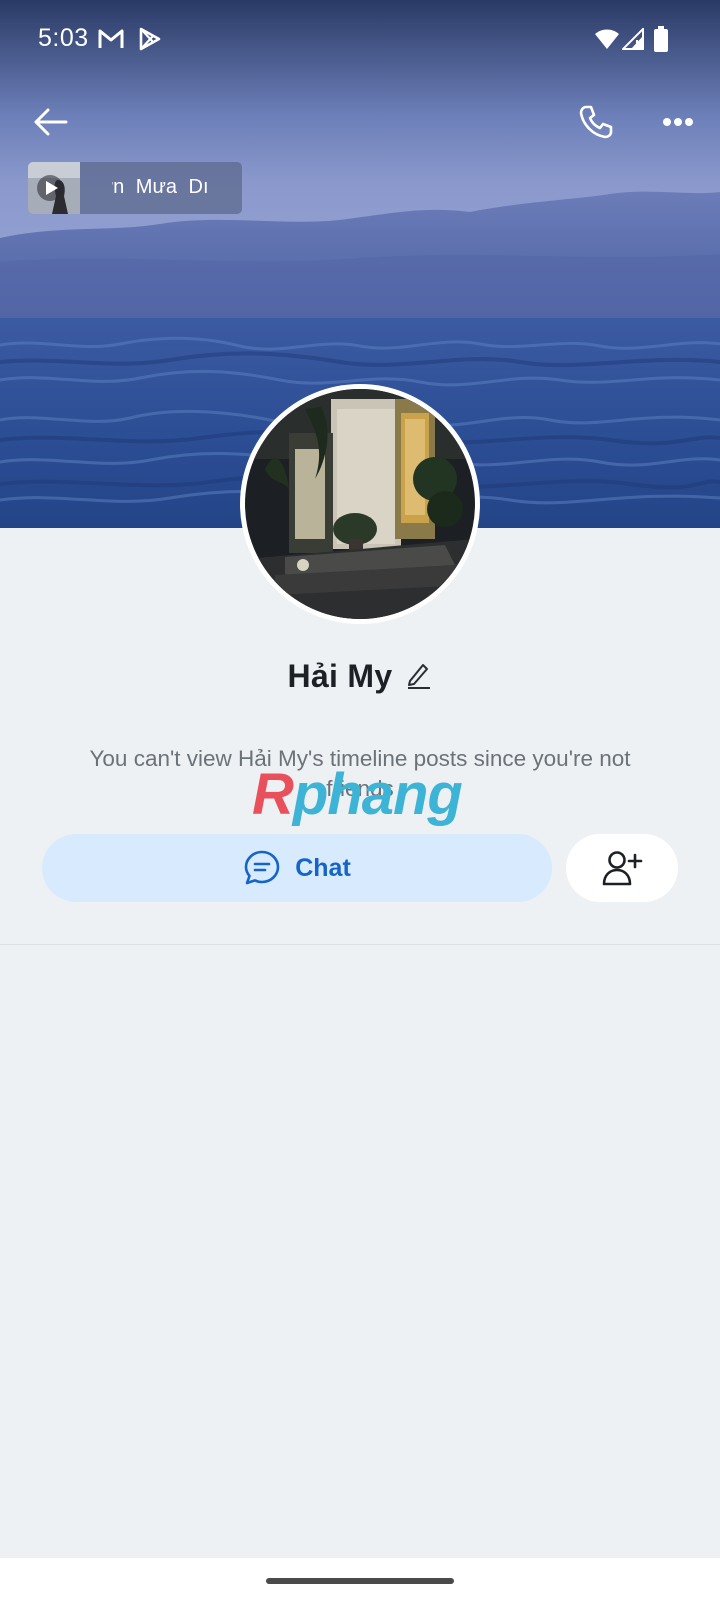  I want to click on watermark-logo: Rphang, so click(357, 794).